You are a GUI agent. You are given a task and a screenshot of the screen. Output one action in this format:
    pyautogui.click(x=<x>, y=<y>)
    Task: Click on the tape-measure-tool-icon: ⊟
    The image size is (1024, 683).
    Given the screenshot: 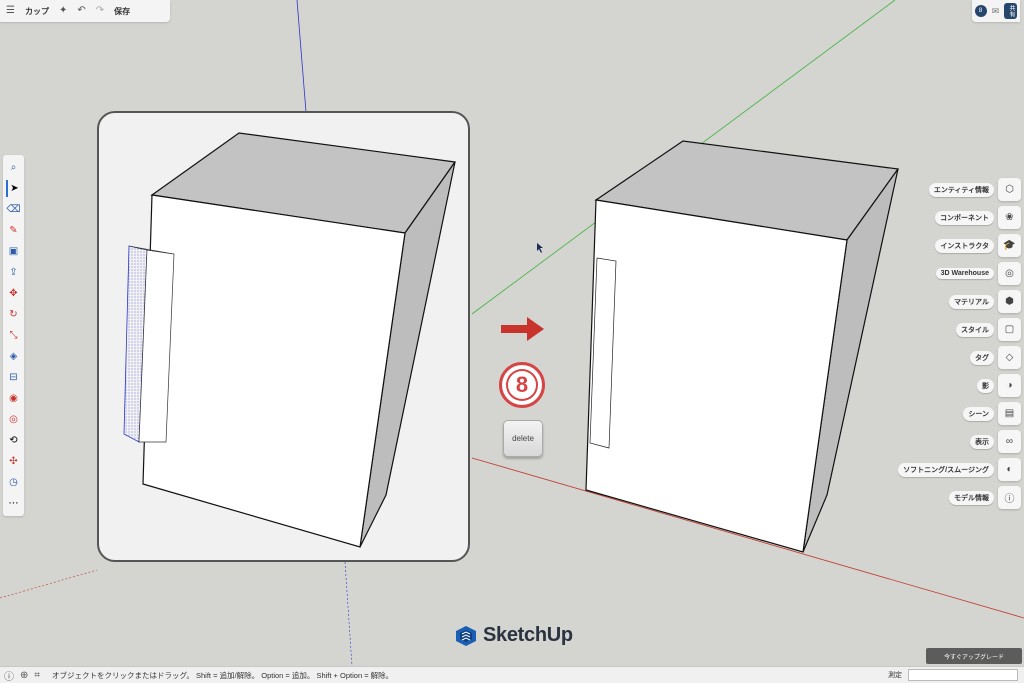 What is the action you would take?
    pyautogui.click(x=13, y=377)
    